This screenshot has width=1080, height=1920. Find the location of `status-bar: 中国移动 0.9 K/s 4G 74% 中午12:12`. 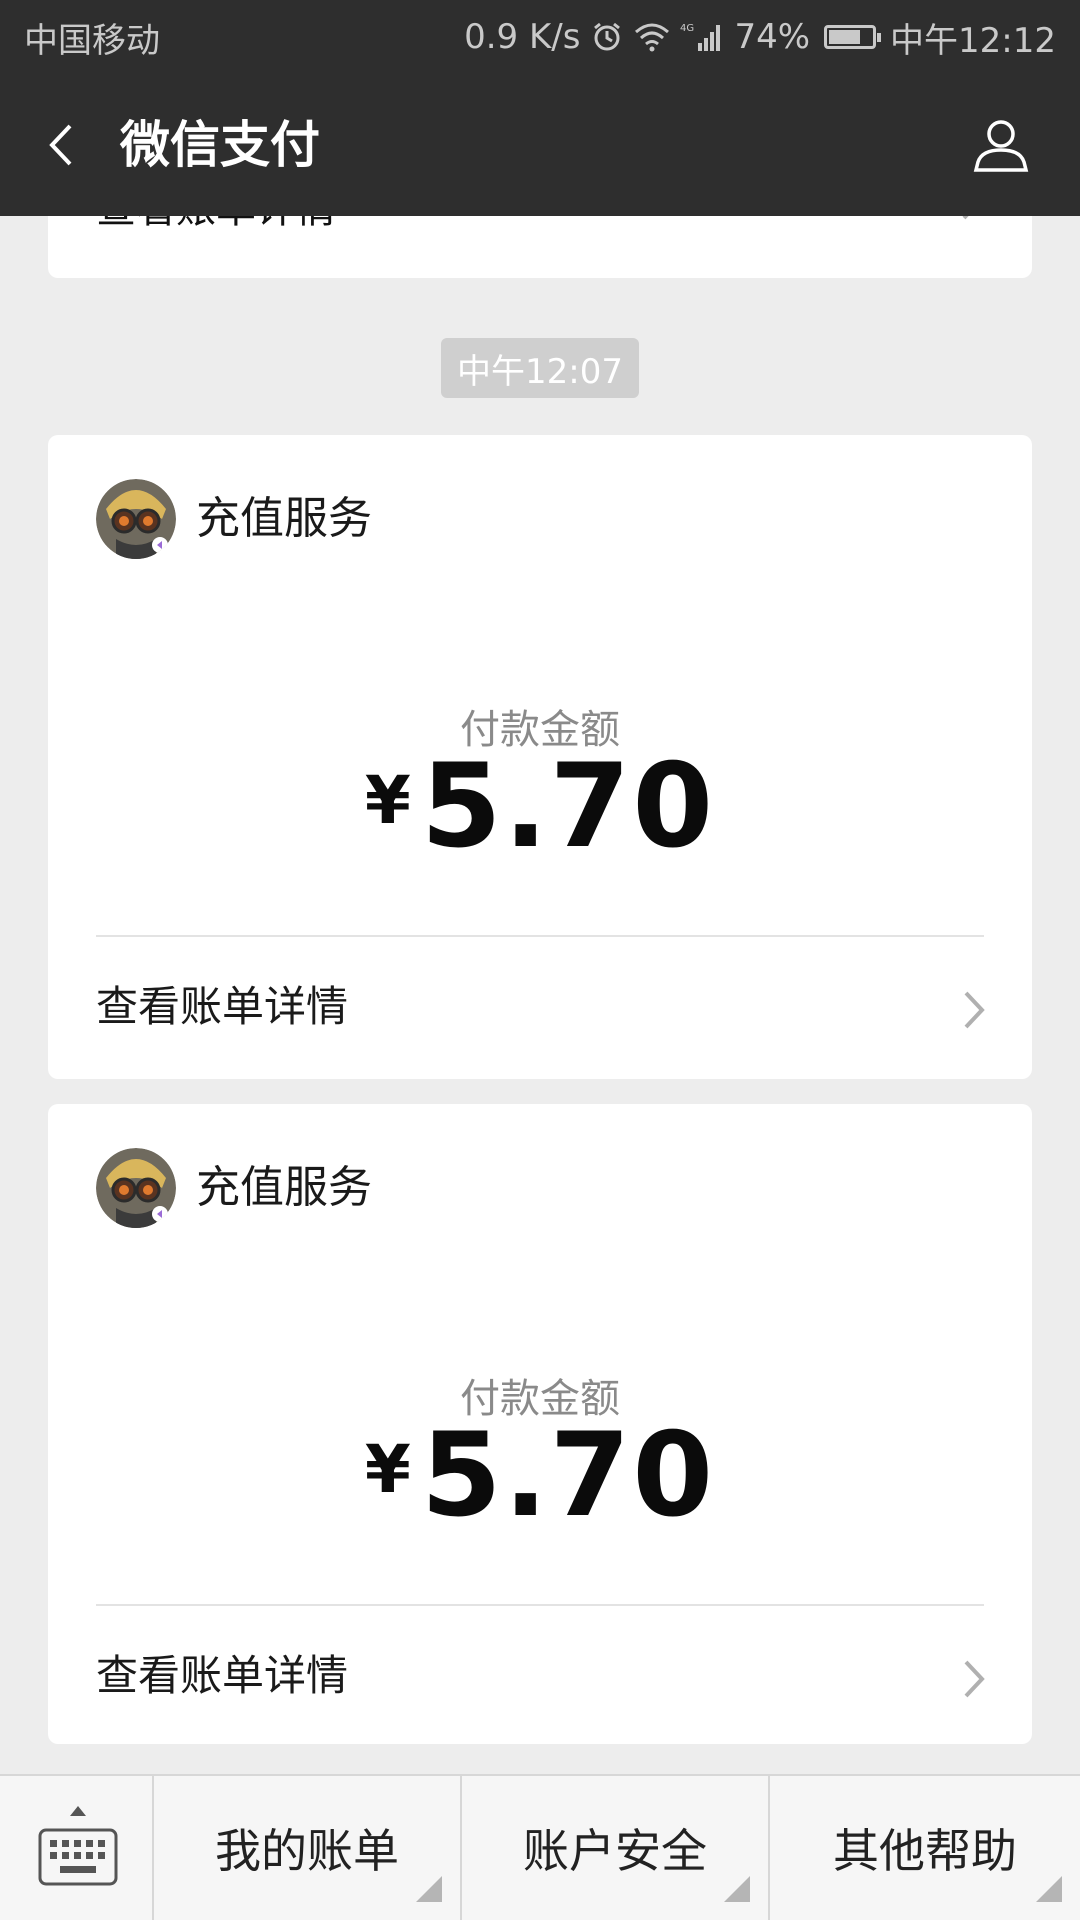

status-bar: 中国移动 0.9 K/s 4G 74% 中午12:12 is located at coordinates (540, 37).